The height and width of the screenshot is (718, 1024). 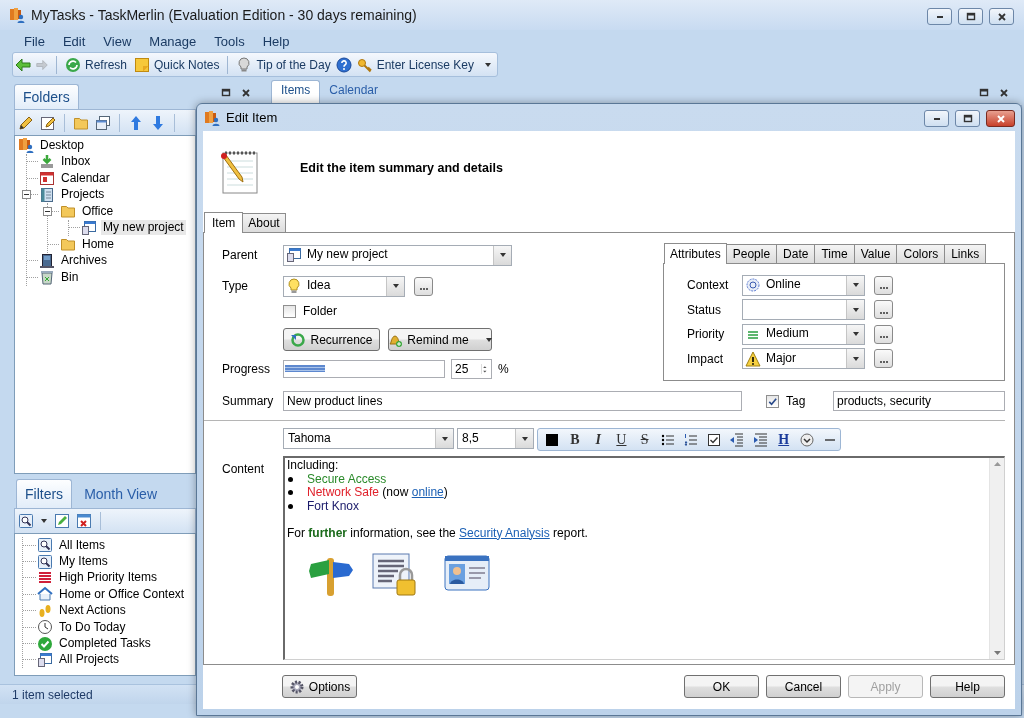 I want to click on list-item: Completed Tasks, so click(x=105, y=644).